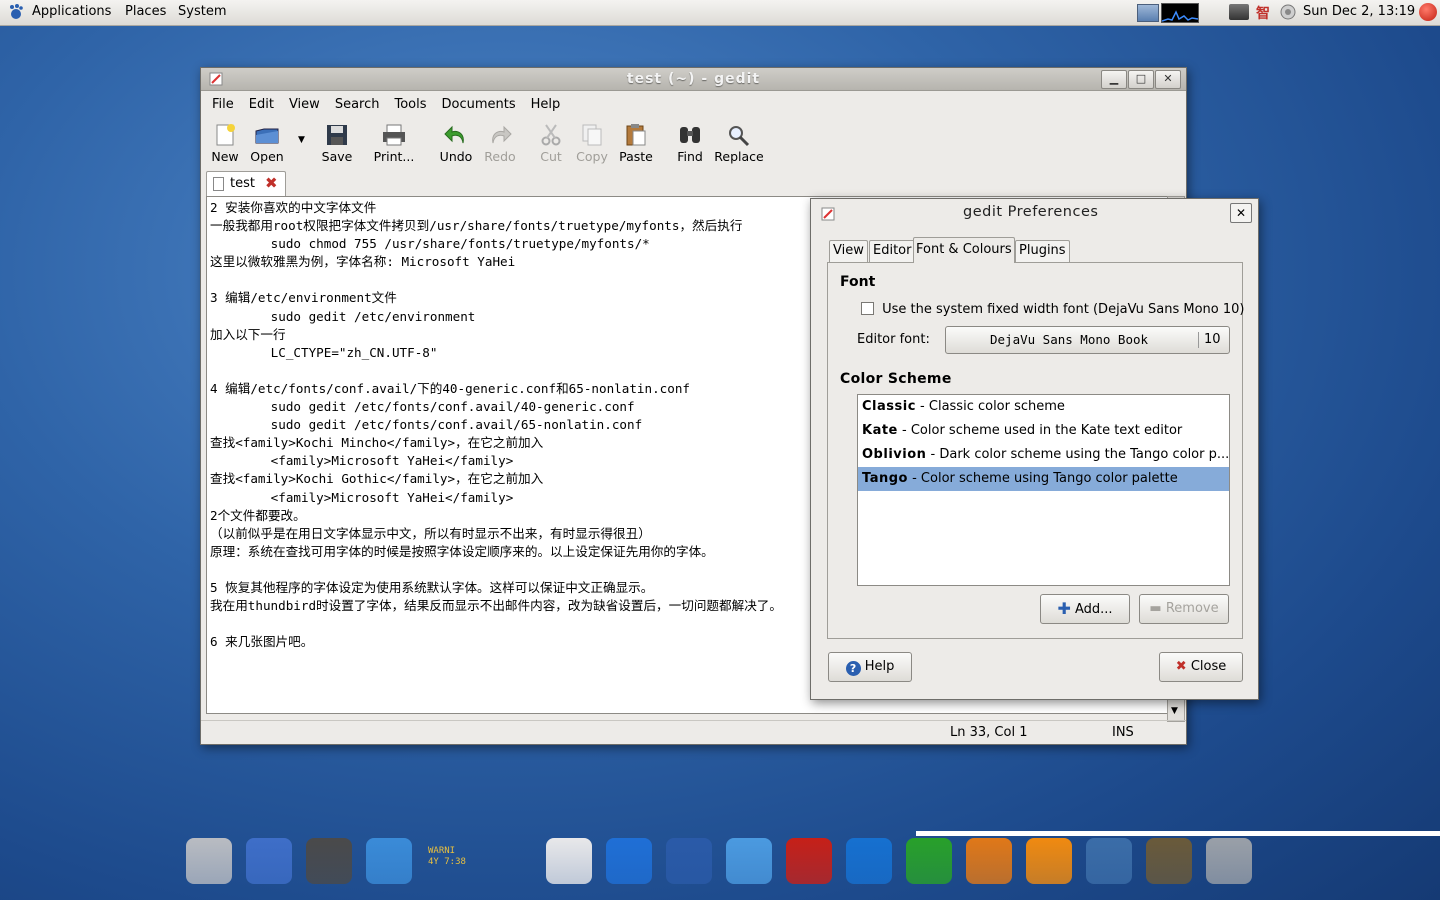  What do you see at coordinates (546, 104) in the screenshot?
I see `menu-help: Help` at bounding box center [546, 104].